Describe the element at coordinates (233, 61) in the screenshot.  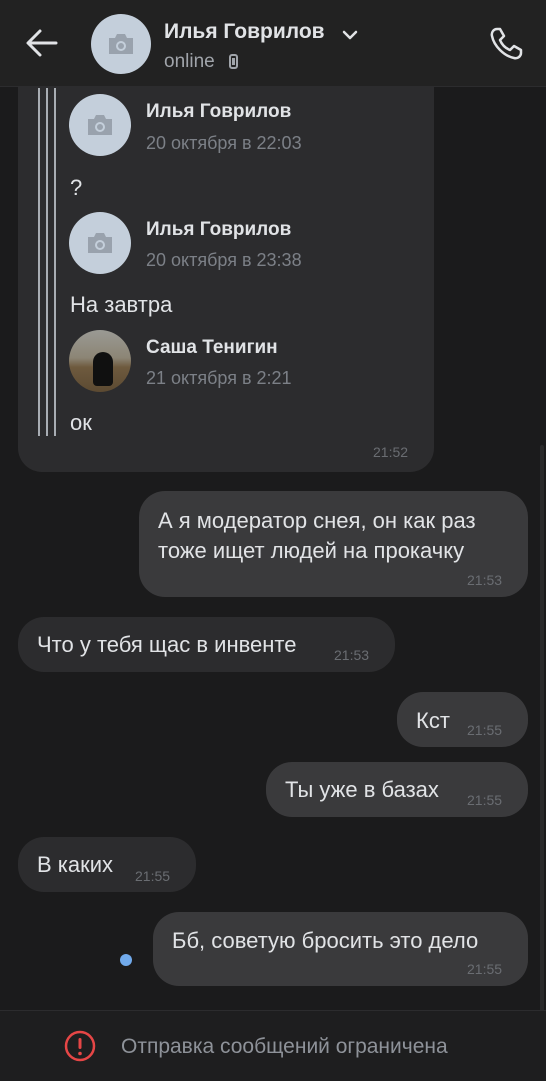
I see `mobile-icon` at that location.